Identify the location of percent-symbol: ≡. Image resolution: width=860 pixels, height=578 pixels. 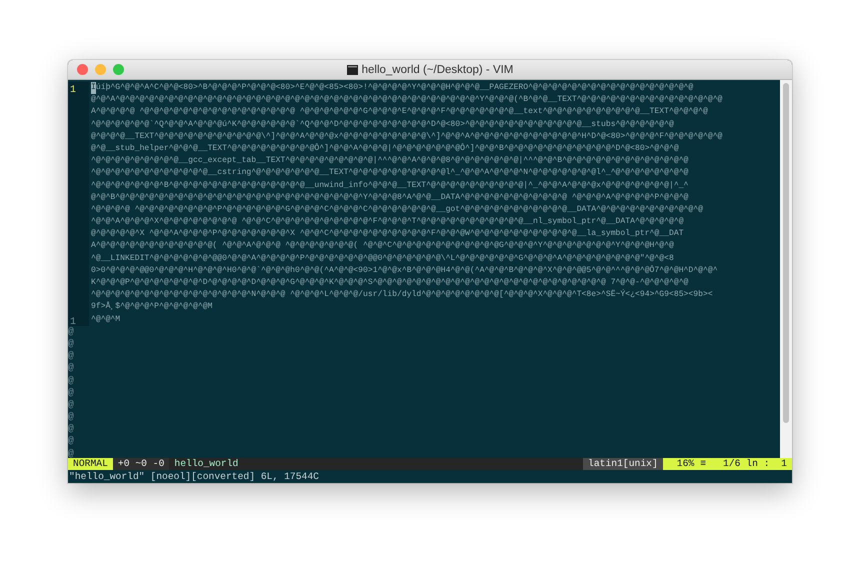
(703, 464).